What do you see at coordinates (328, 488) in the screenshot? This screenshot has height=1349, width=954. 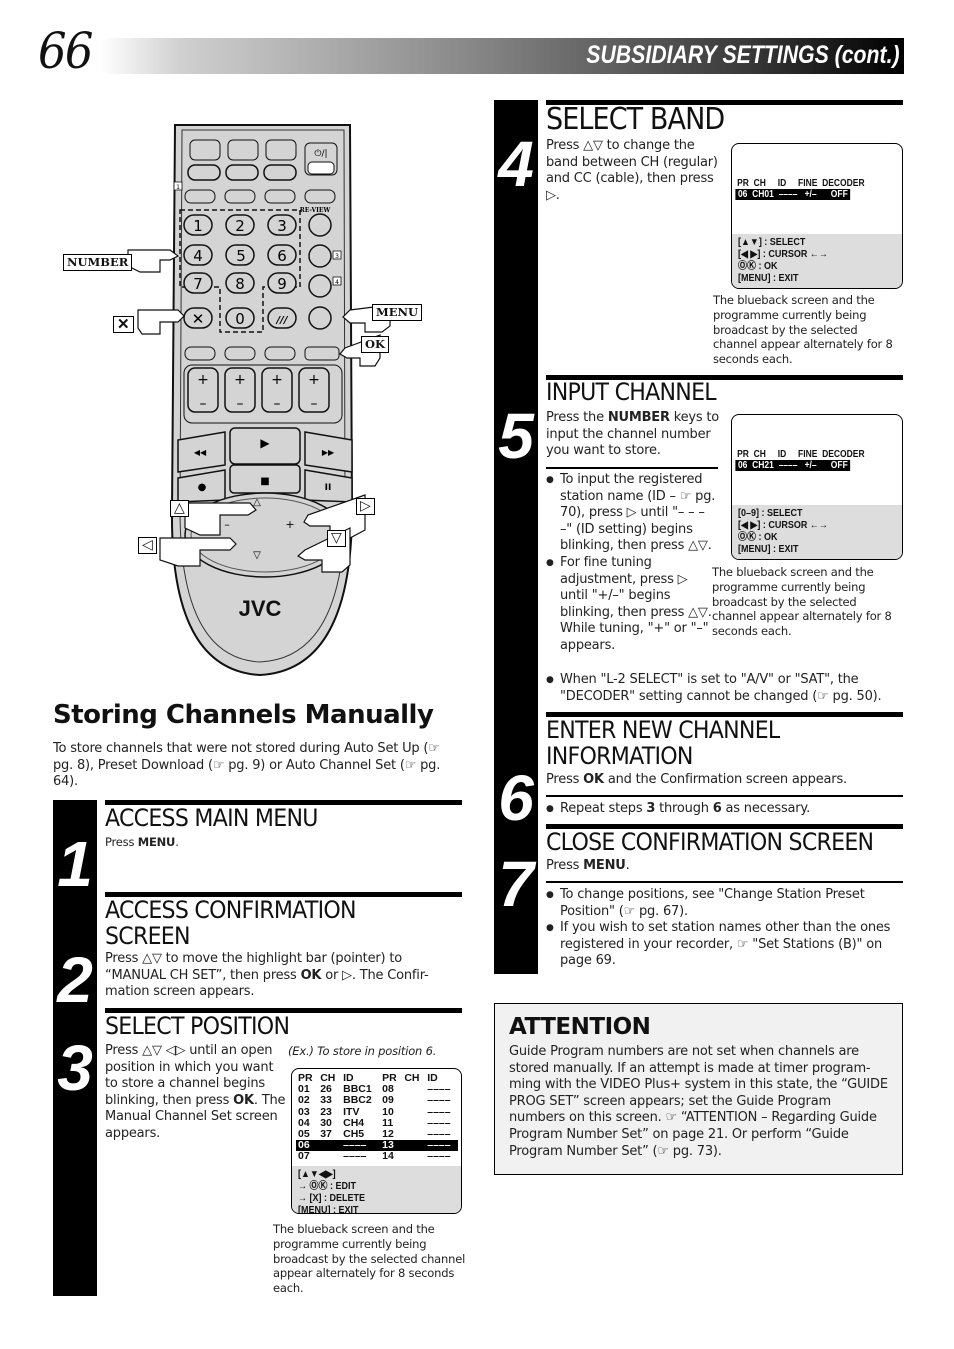 I see `svg-text: II` at bounding box center [328, 488].